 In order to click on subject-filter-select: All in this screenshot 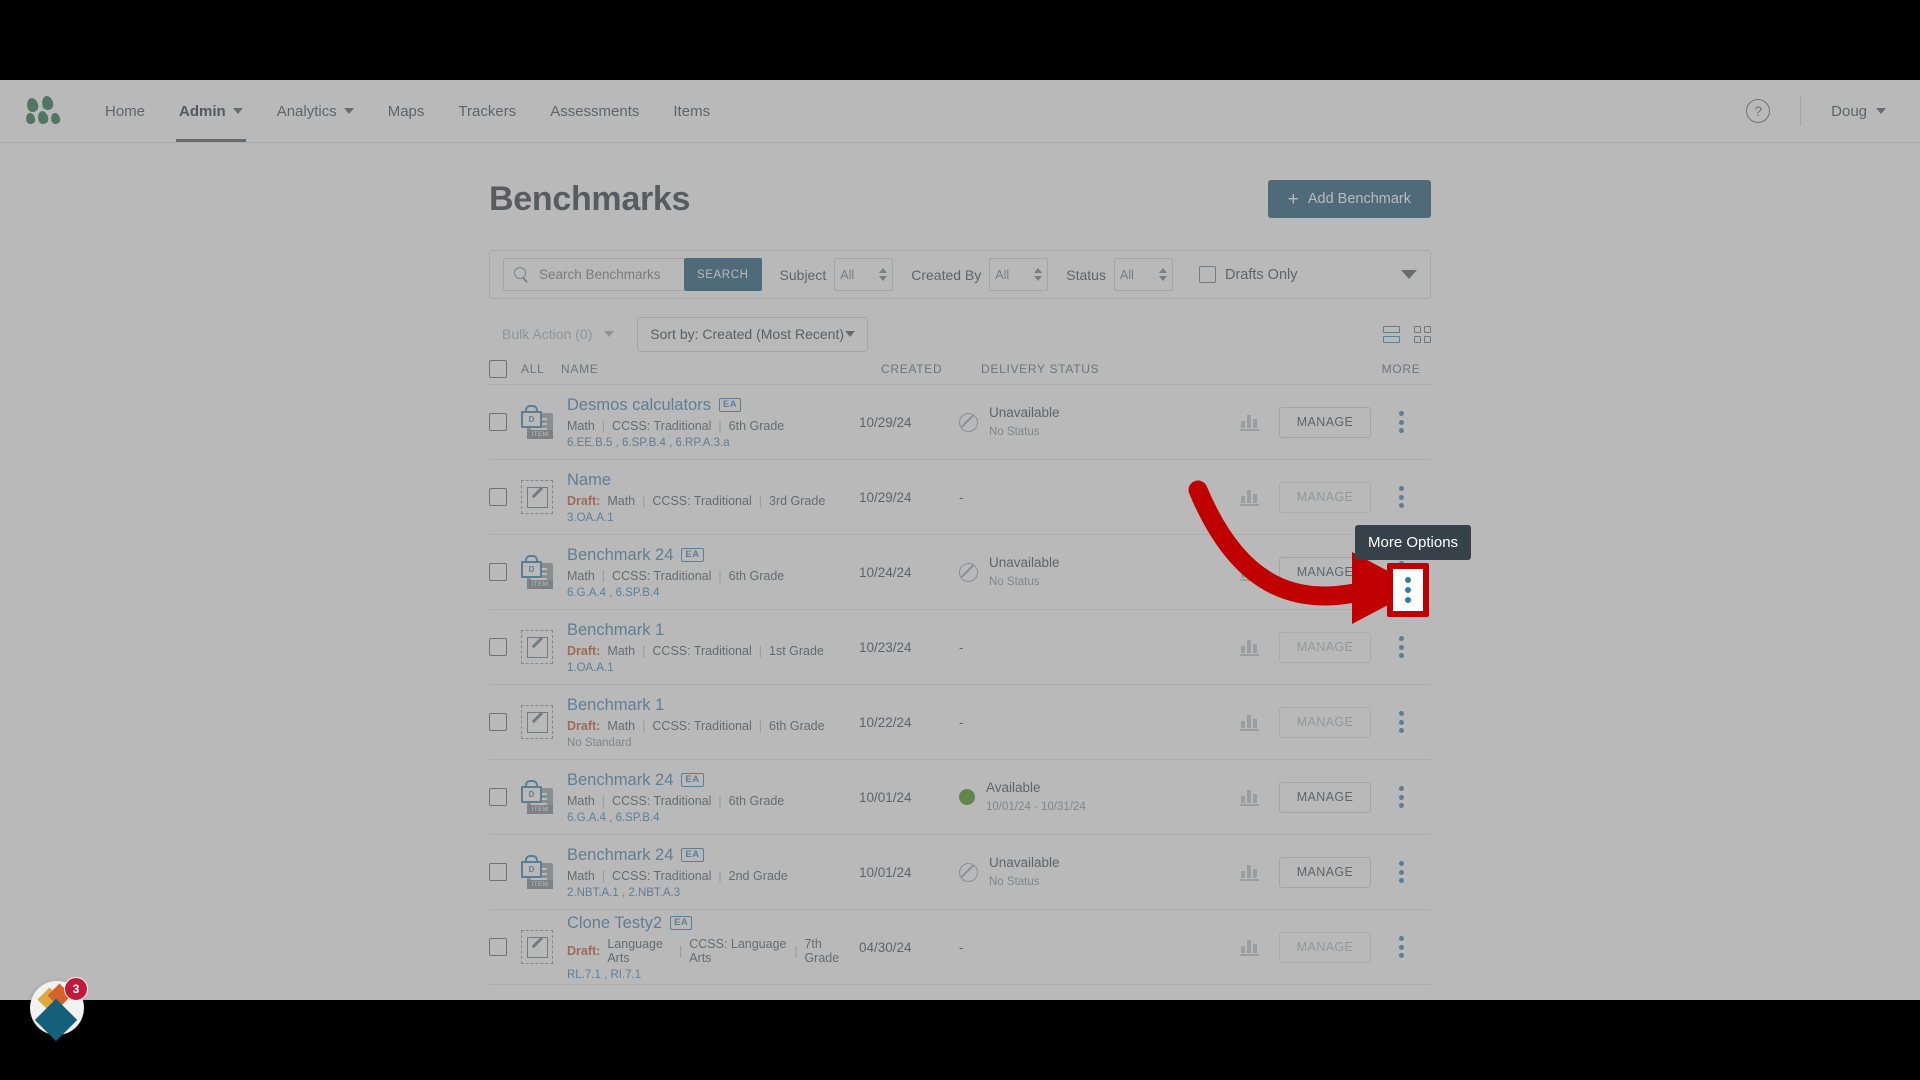, I will do `click(864, 274)`.